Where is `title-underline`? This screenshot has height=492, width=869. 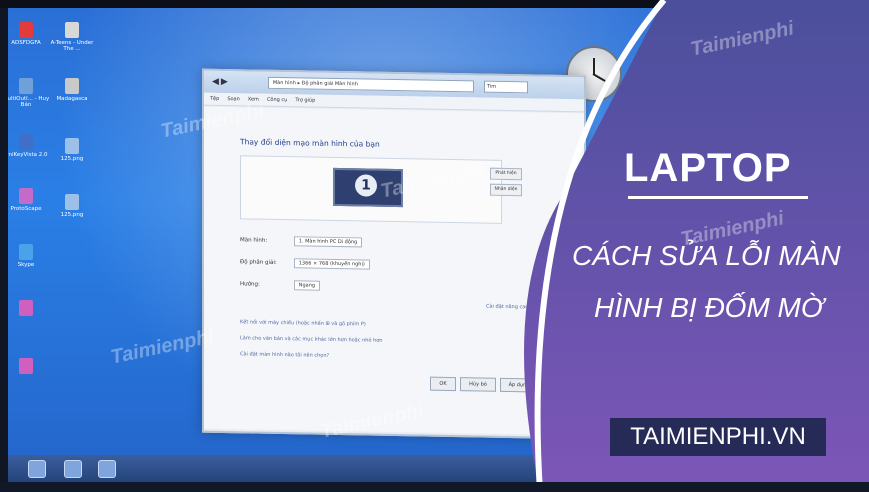 title-underline is located at coordinates (718, 197).